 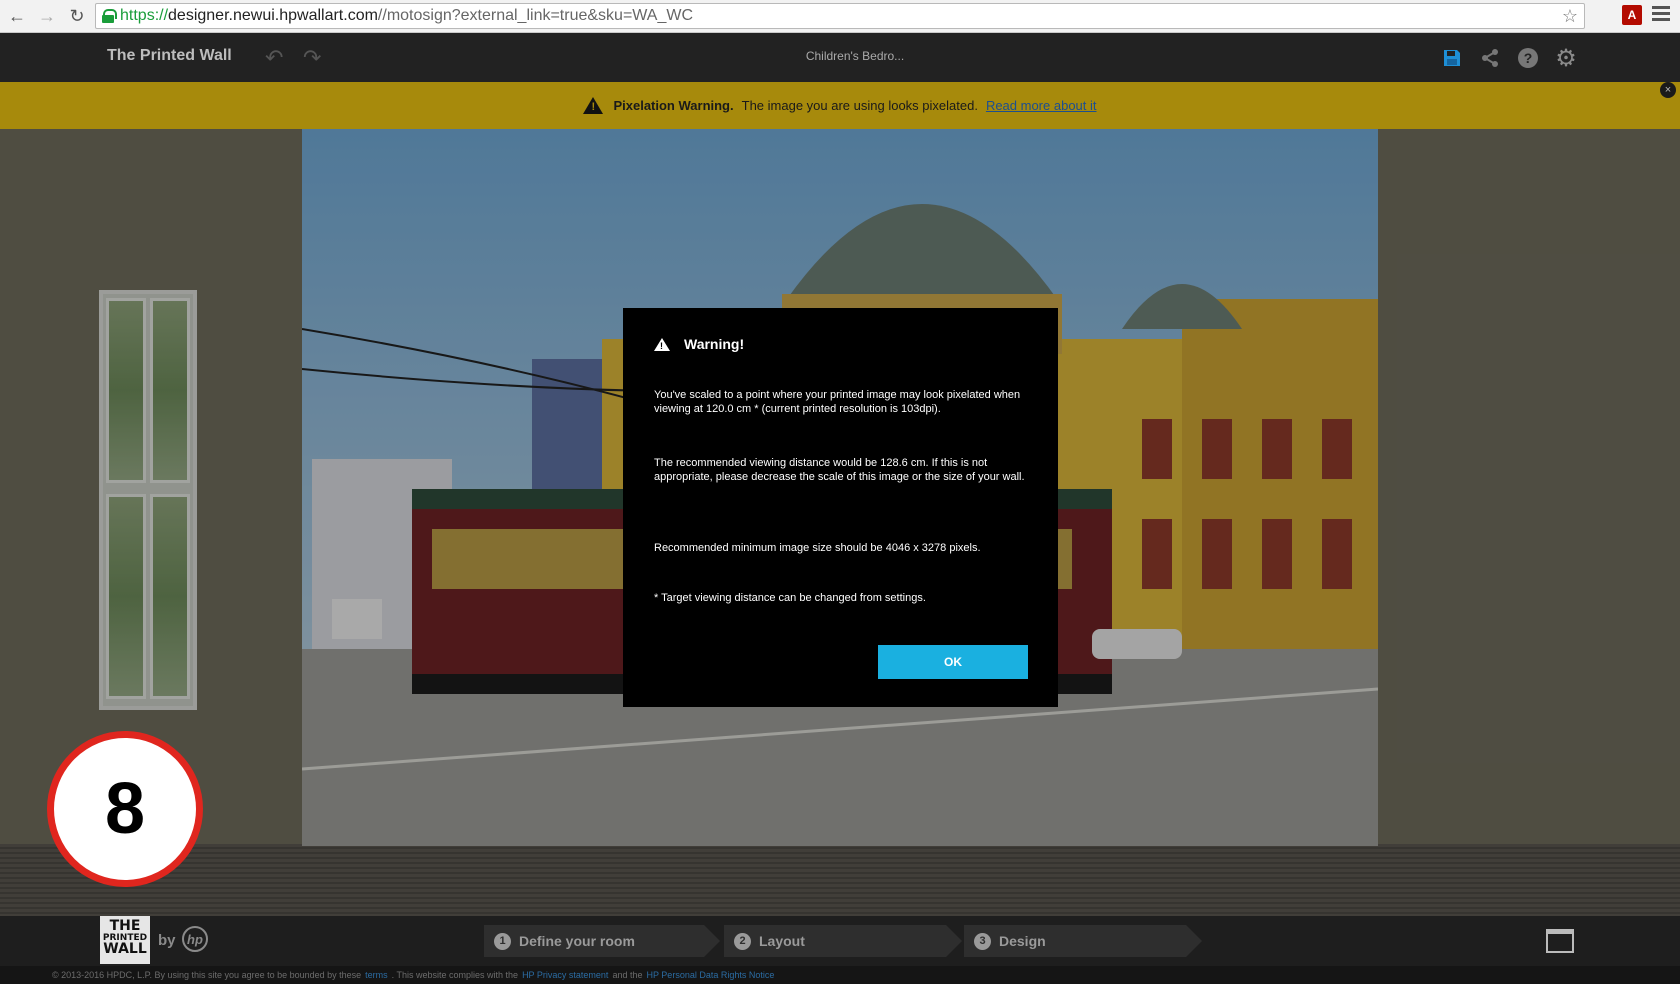 What do you see at coordinates (565, 975) in the screenshot?
I see `privacy-statement-link: HP Privacy statement` at bounding box center [565, 975].